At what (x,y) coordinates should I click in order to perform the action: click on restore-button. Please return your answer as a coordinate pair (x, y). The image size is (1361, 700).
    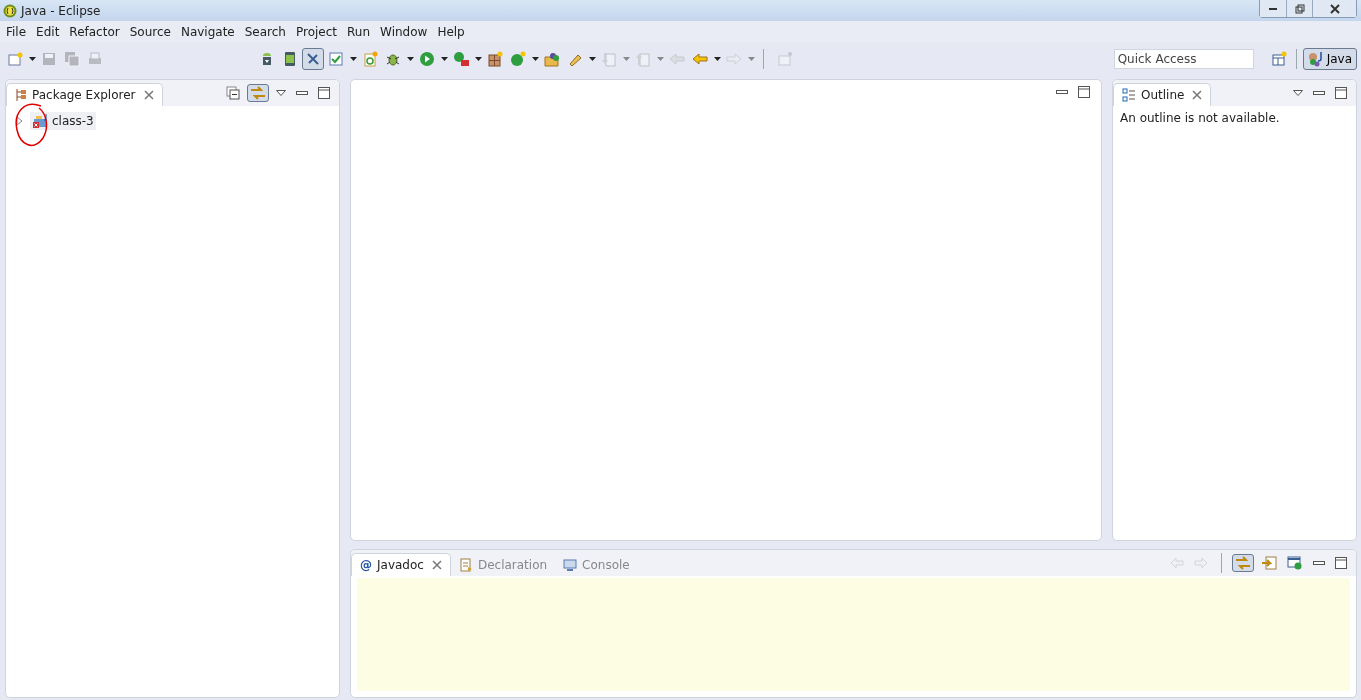
    Looking at the image, I should click on (1299, 8).